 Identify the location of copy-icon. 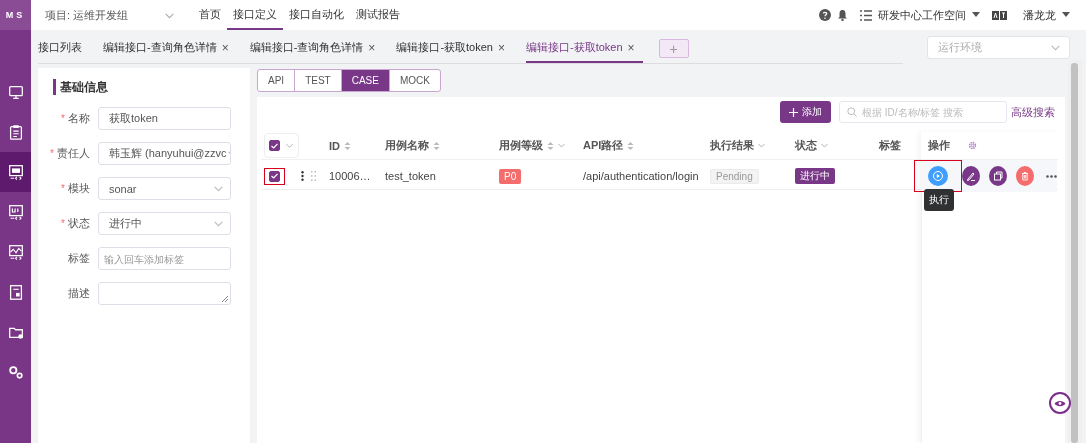
(998, 176).